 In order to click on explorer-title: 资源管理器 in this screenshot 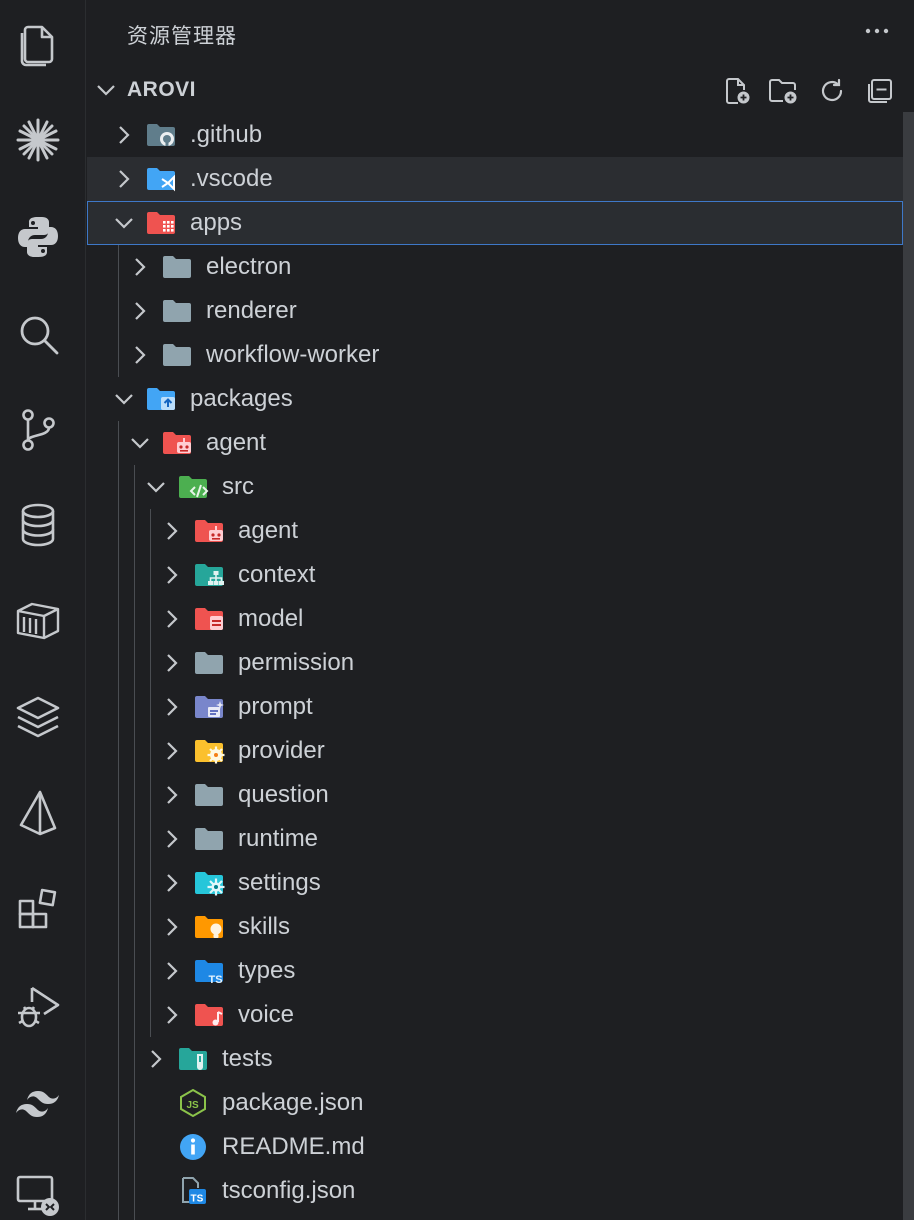, I will do `click(182, 36)`.